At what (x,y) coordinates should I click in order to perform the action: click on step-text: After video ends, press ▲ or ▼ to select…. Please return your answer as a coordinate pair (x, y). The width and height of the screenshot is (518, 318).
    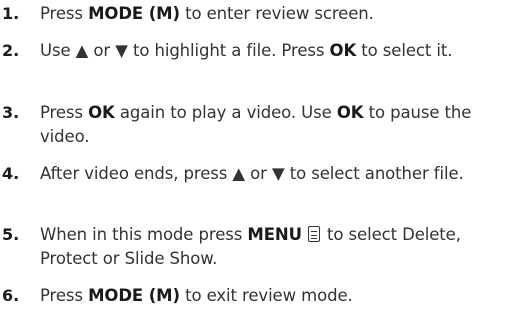
    Looking at the image, I should click on (277, 174).